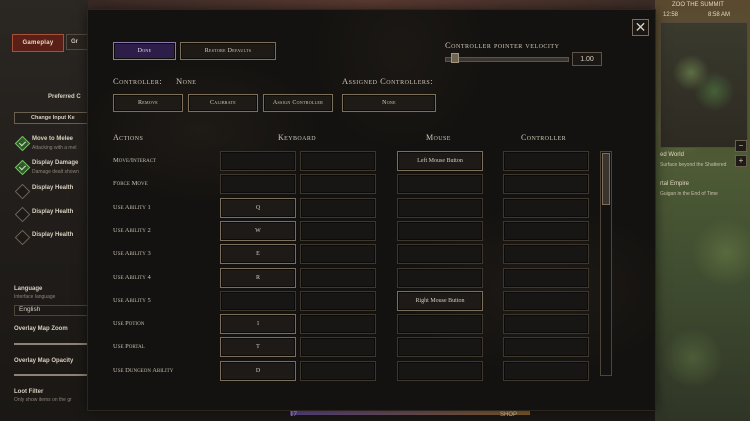 This screenshot has width=750, height=421. Describe the element at coordinates (135, 160) in the screenshot. I see `action-label: Move/Interact` at that location.